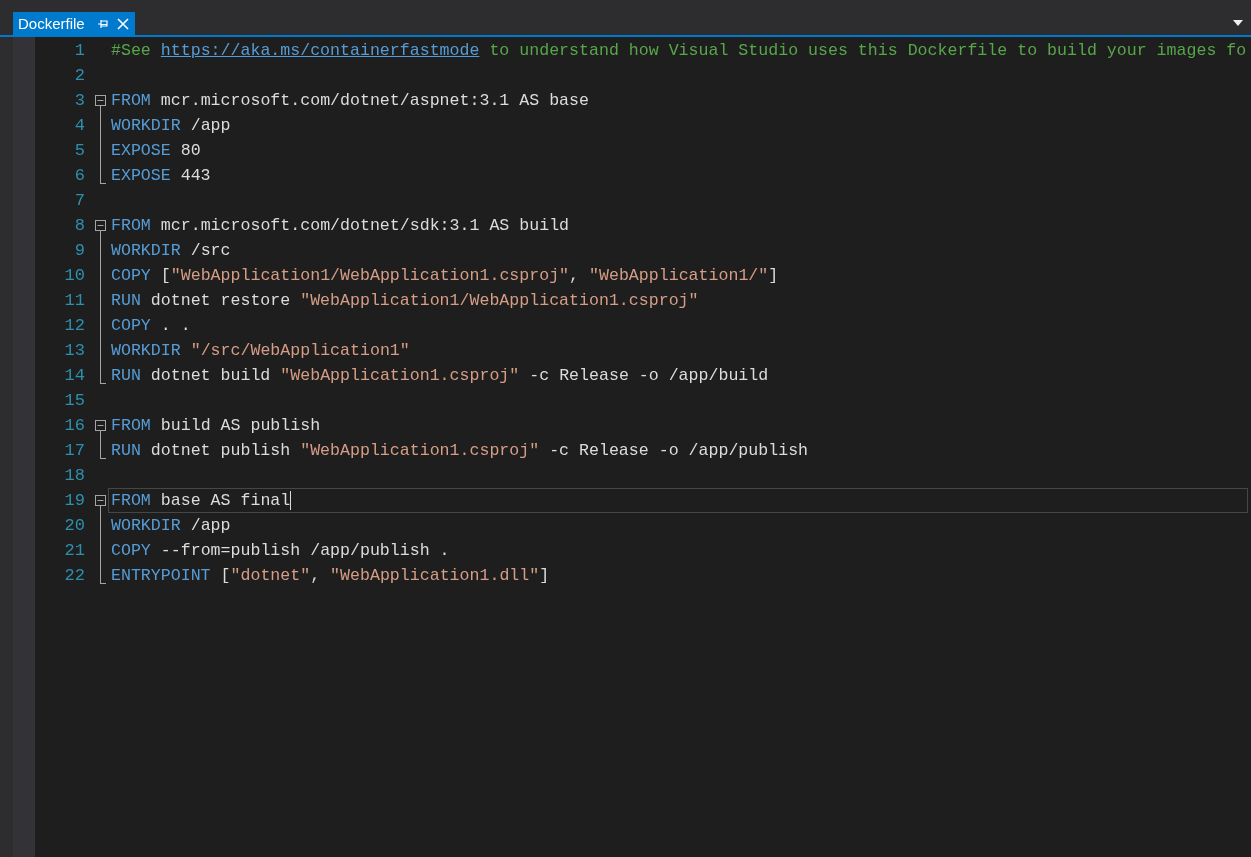  Describe the element at coordinates (79, 76) in the screenshot. I see `line-number: 2` at that location.